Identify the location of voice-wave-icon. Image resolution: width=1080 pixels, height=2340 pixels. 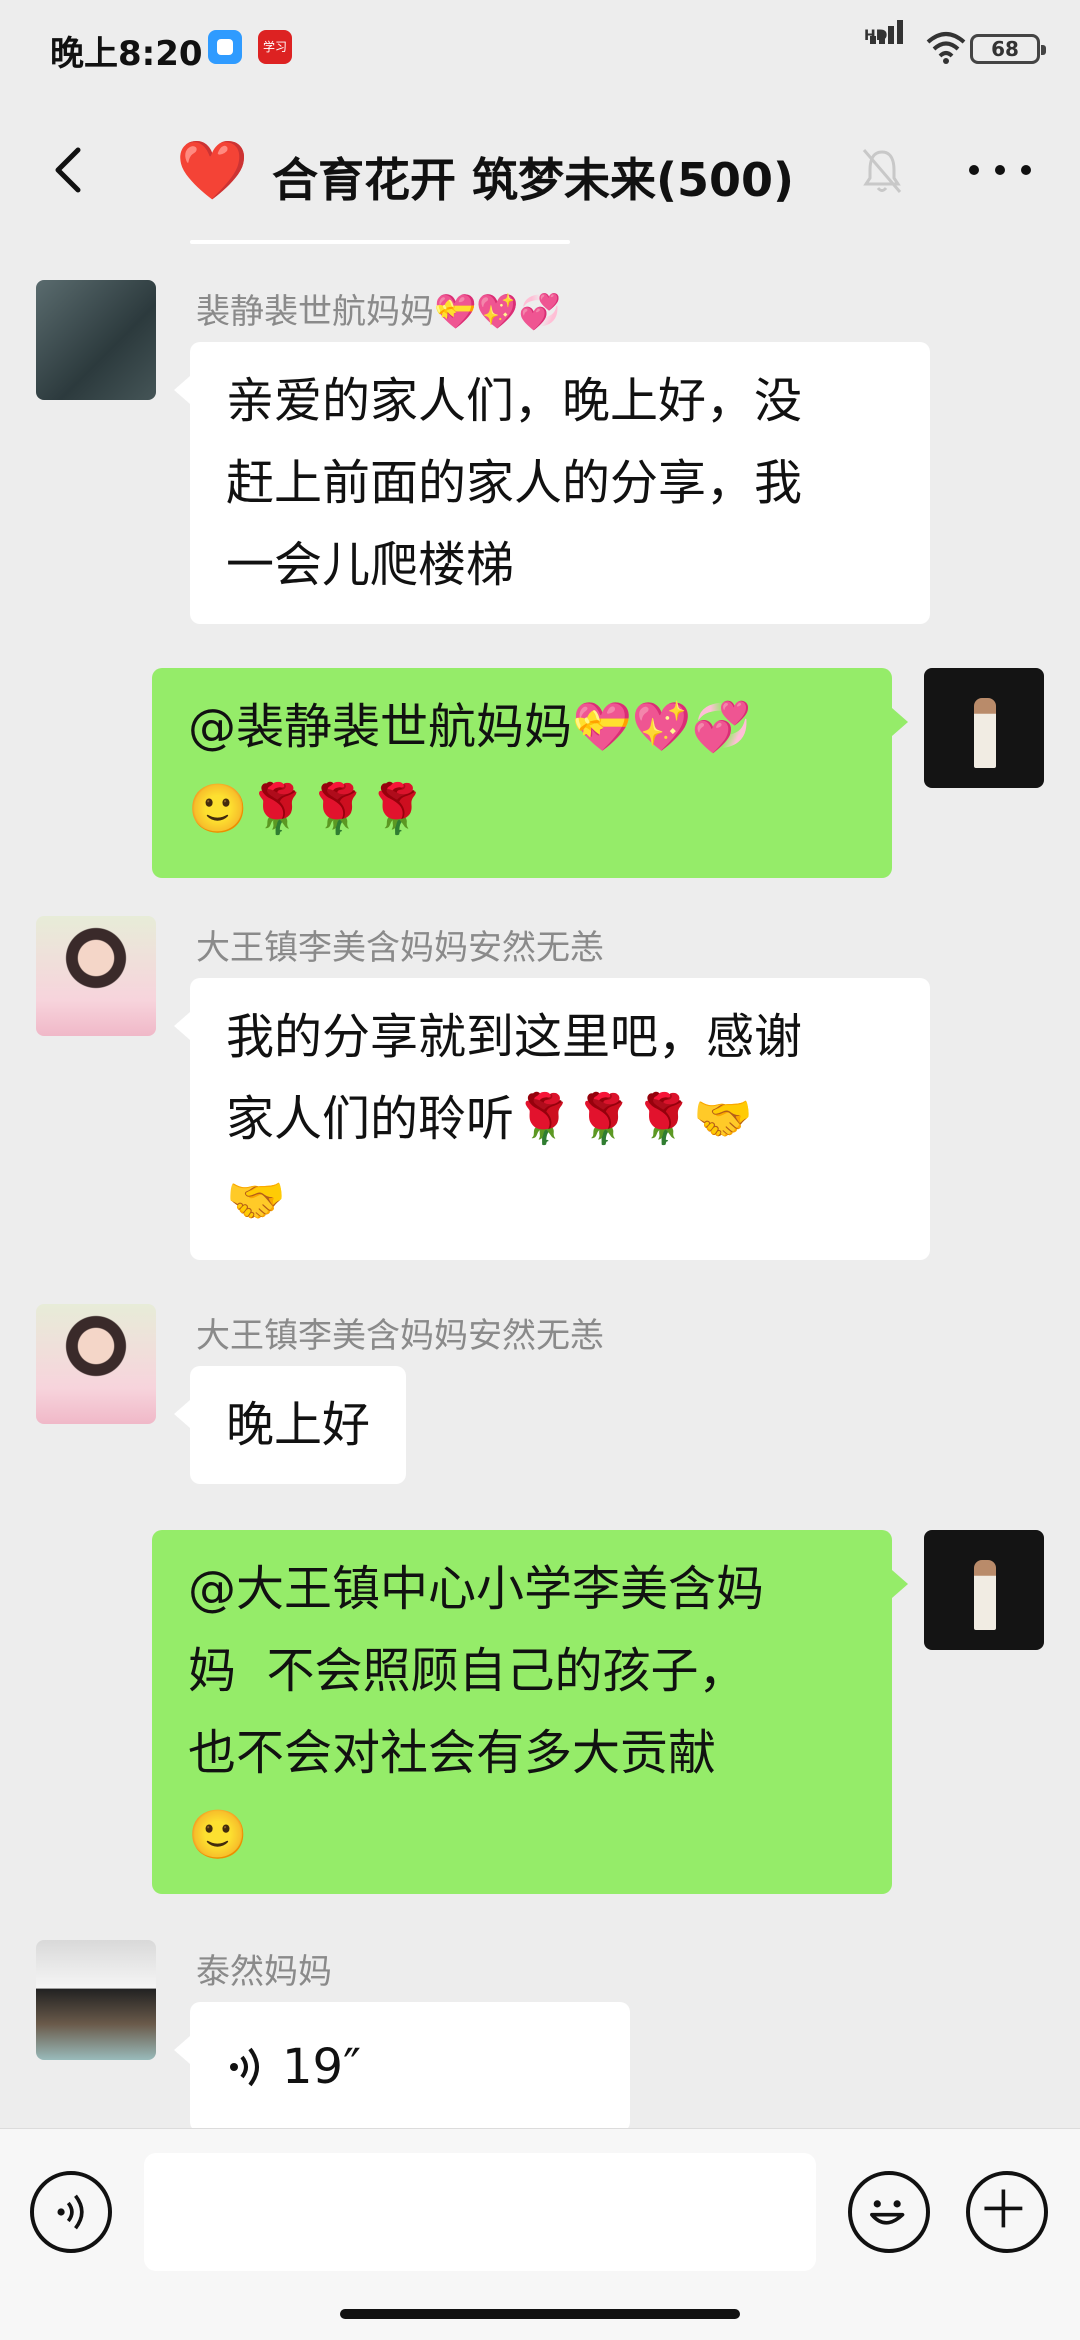
(244, 2067).